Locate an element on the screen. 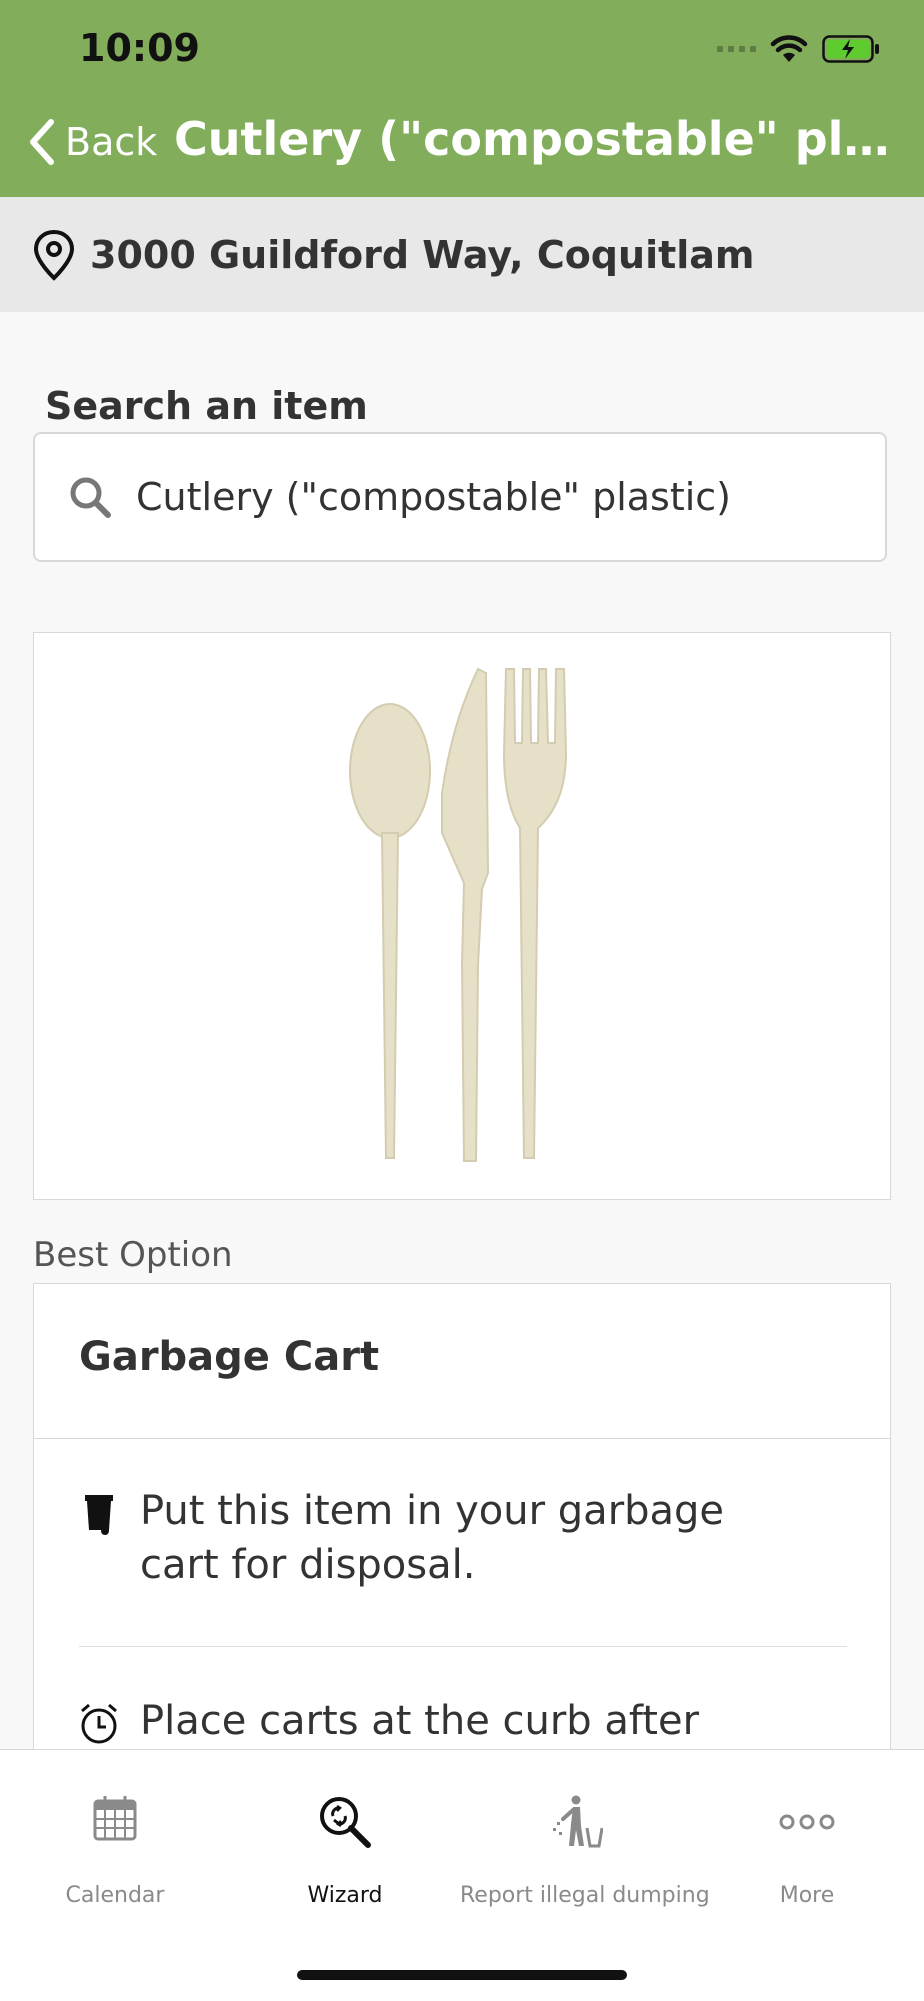 The height and width of the screenshot is (2001, 924). battery-charging-icon is located at coordinates (850, 49).